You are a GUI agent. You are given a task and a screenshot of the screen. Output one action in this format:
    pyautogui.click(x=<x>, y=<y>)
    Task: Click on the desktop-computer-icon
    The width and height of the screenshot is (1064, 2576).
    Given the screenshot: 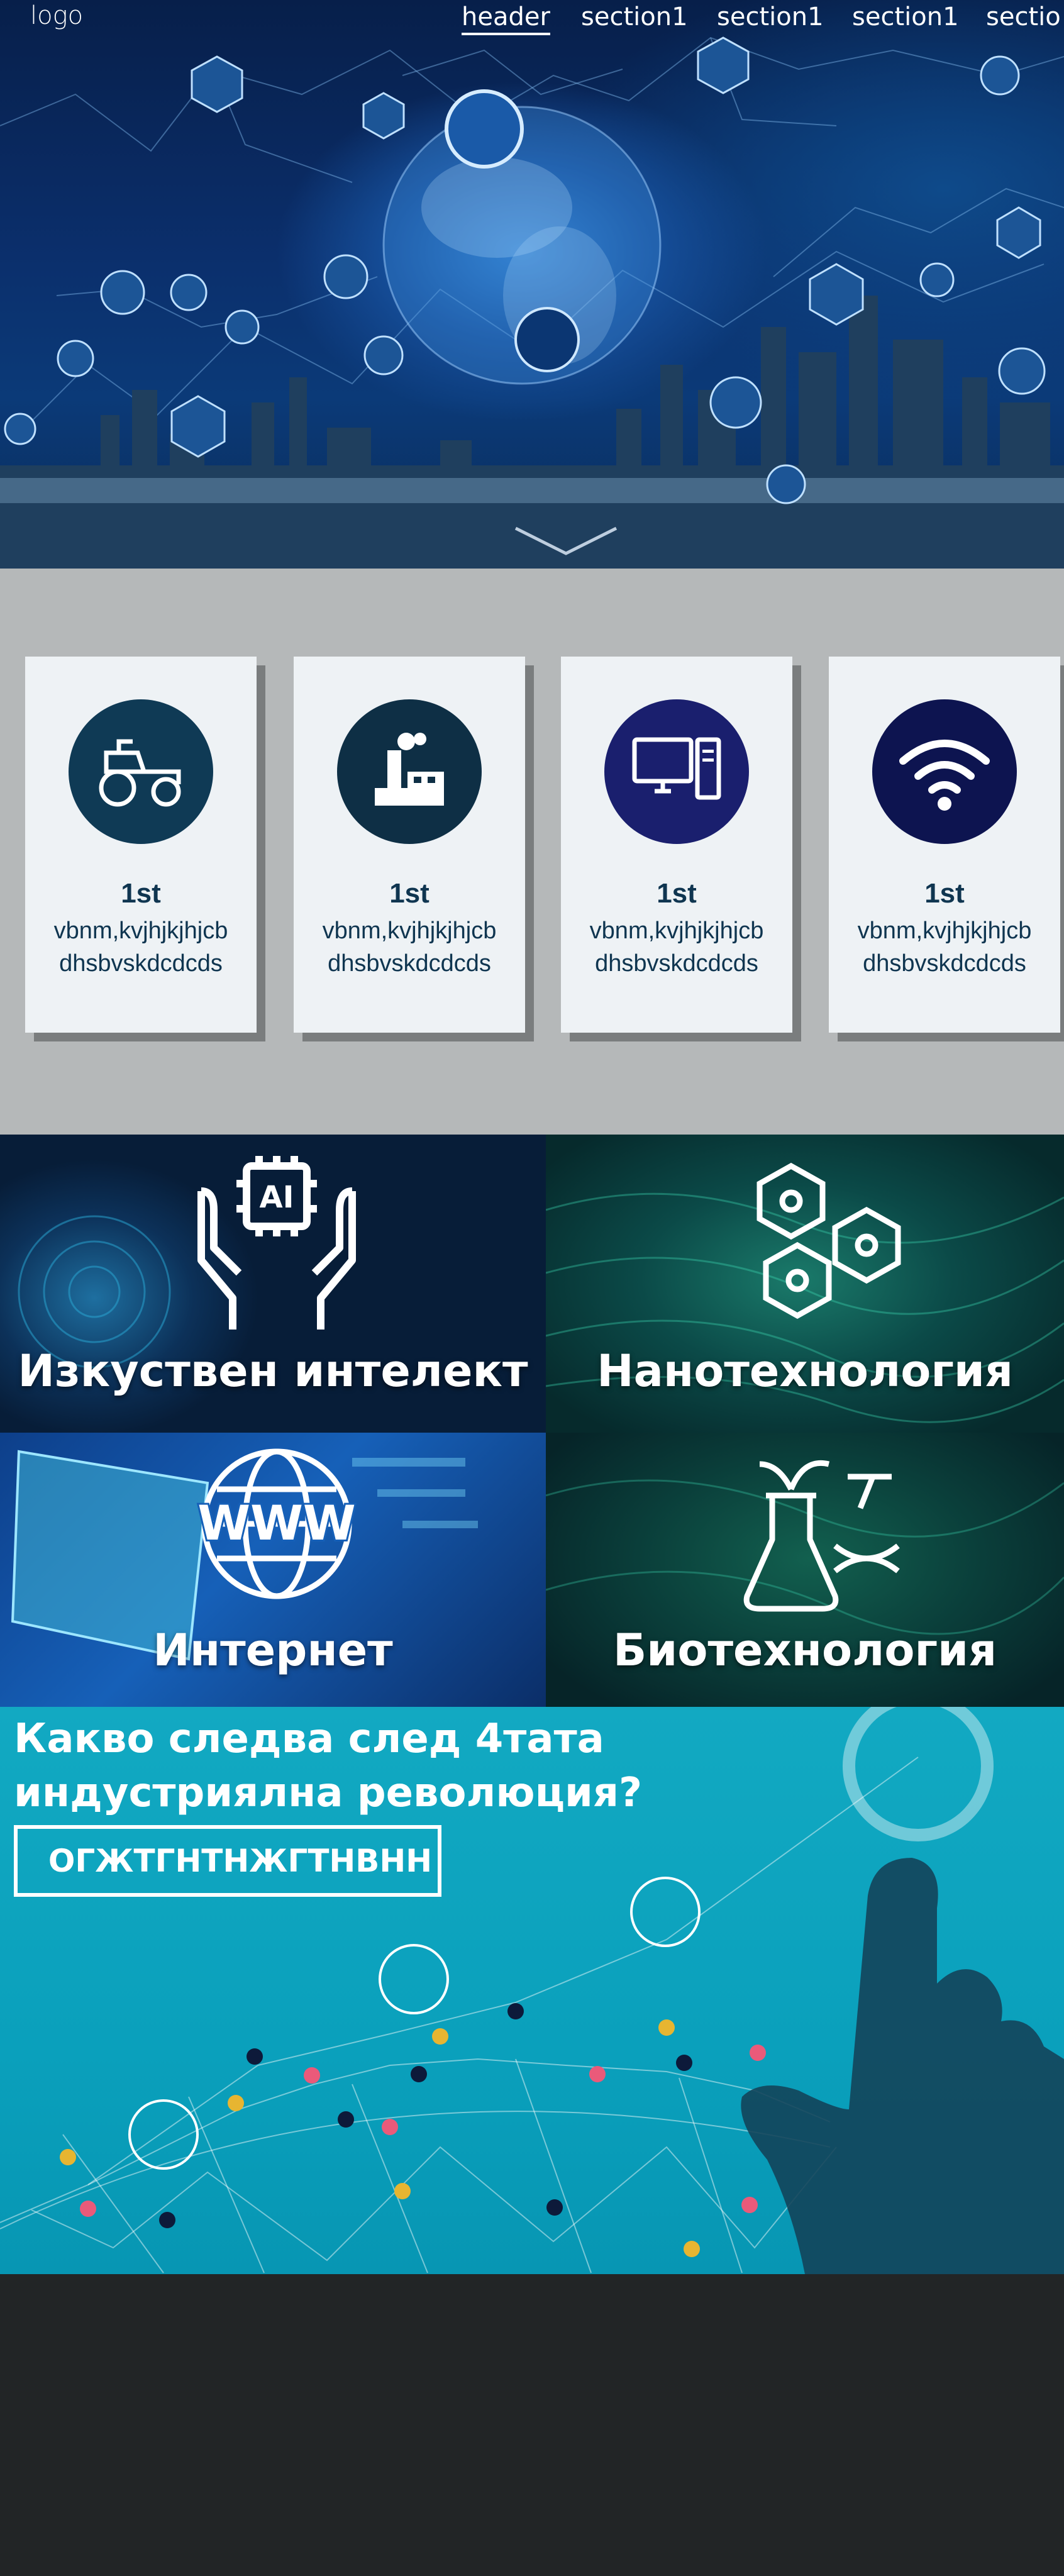 What is the action you would take?
    pyautogui.click(x=676, y=771)
    